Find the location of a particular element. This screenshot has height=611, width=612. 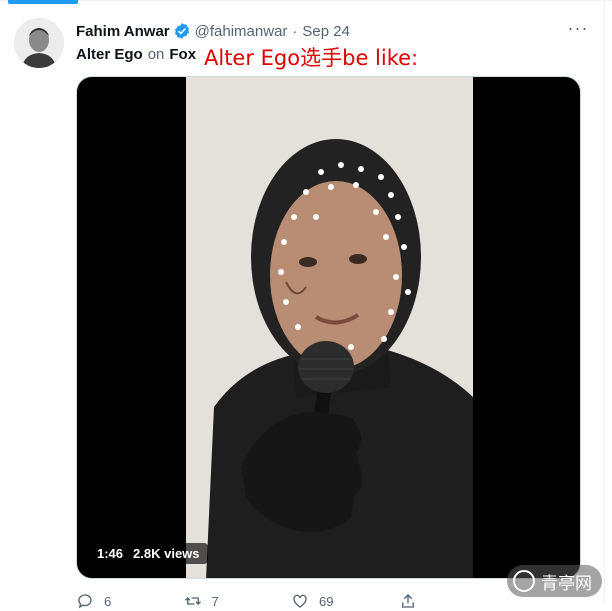

retweet-button: 7 is located at coordinates (238, 601).